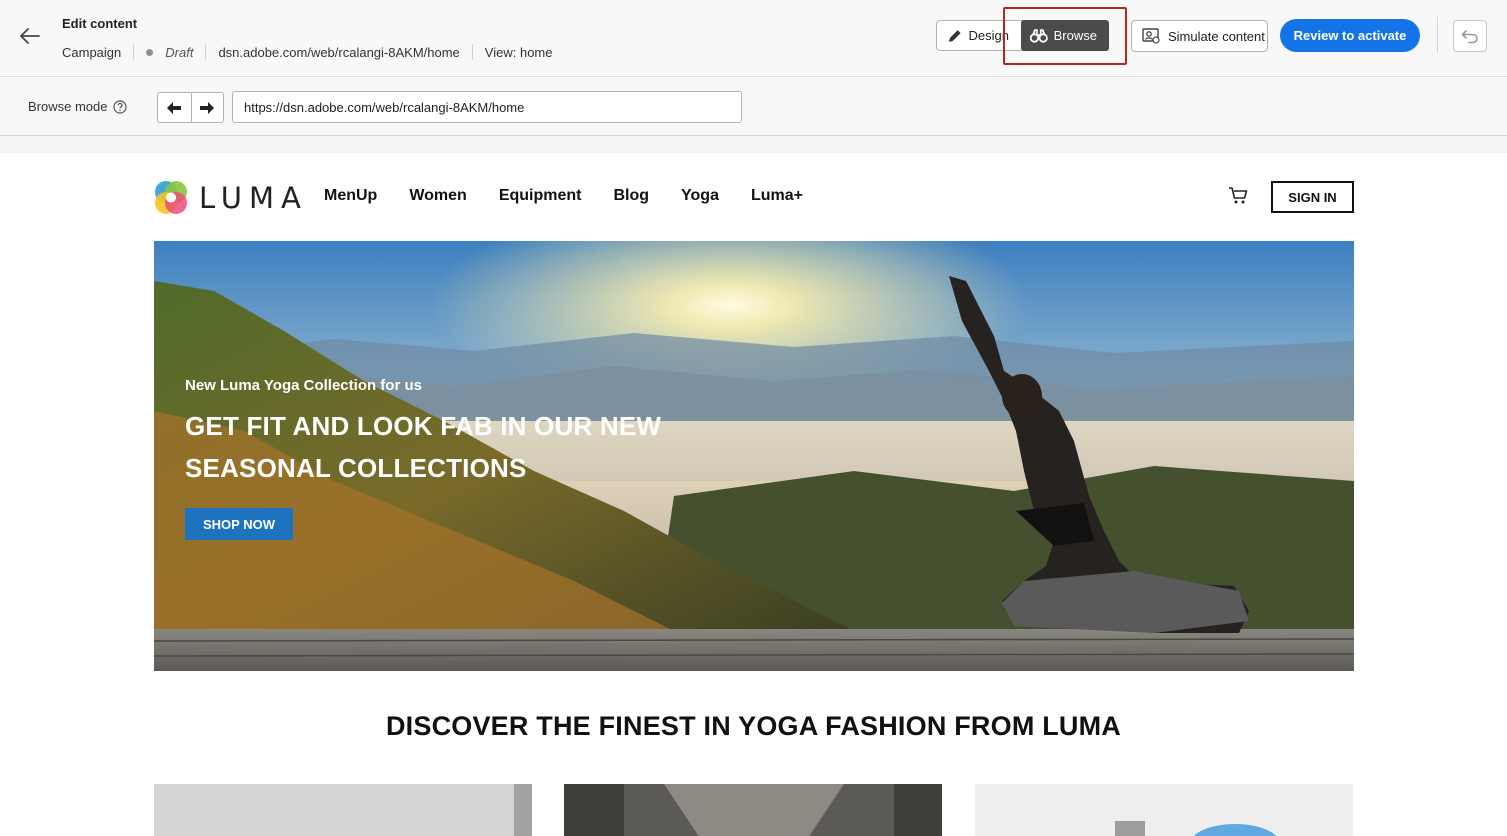 The width and height of the screenshot is (1507, 836). I want to click on nav-item-blog: Blog, so click(631, 196).